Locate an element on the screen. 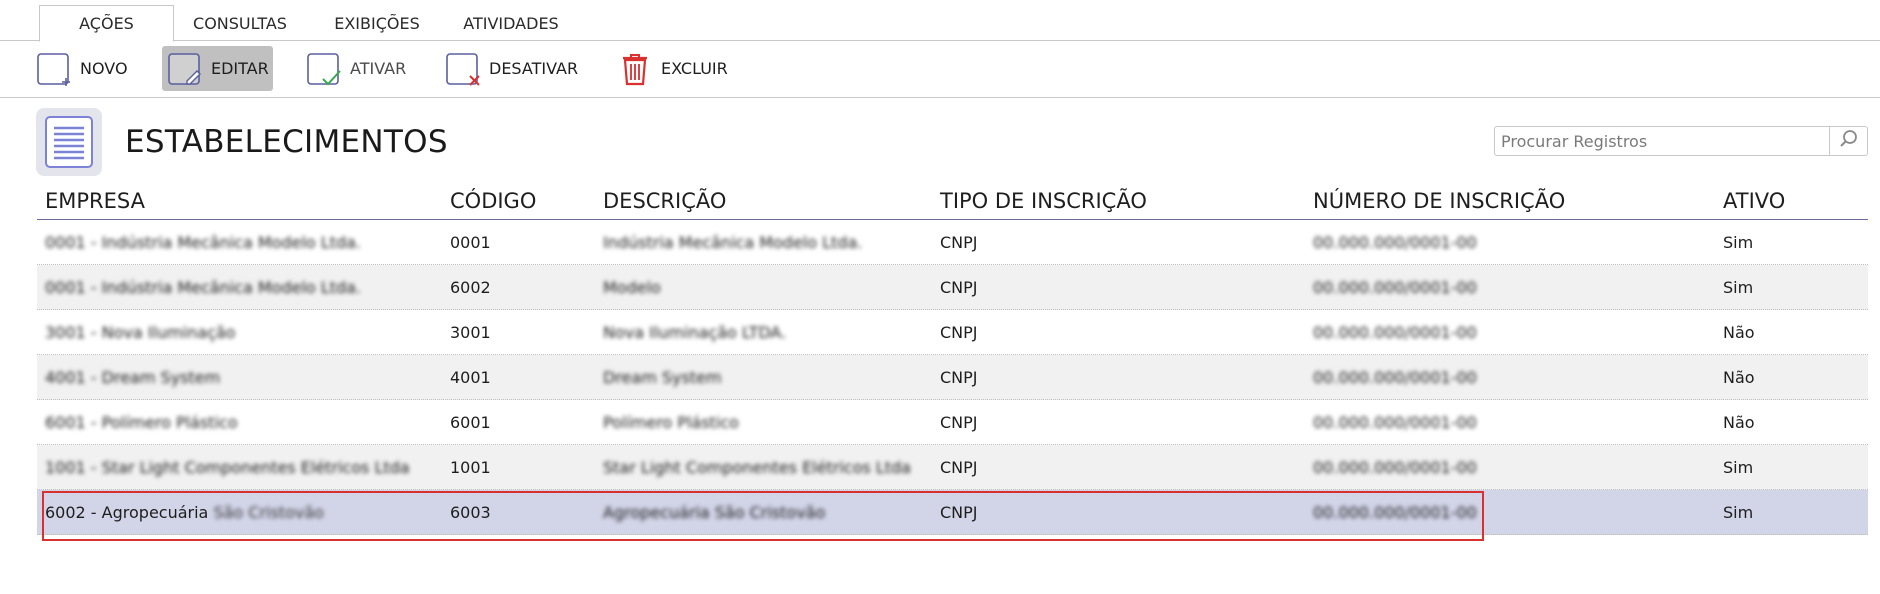 The height and width of the screenshot is (594, 1880). cell-codigo: 0001 is located at coordinates (470, 242).